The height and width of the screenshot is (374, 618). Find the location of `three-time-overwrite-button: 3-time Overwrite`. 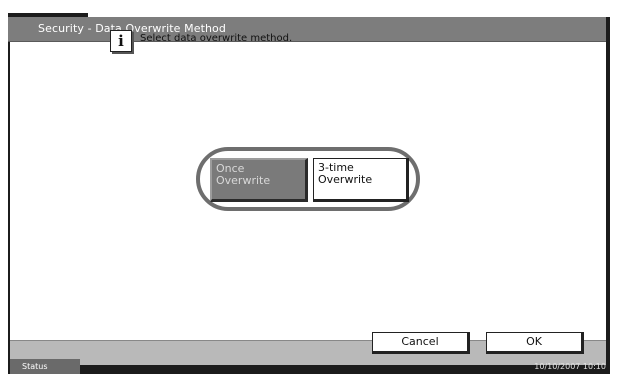

three-time-overwrite-button: 3-time Overwrite is located at coordinates (361, 180).